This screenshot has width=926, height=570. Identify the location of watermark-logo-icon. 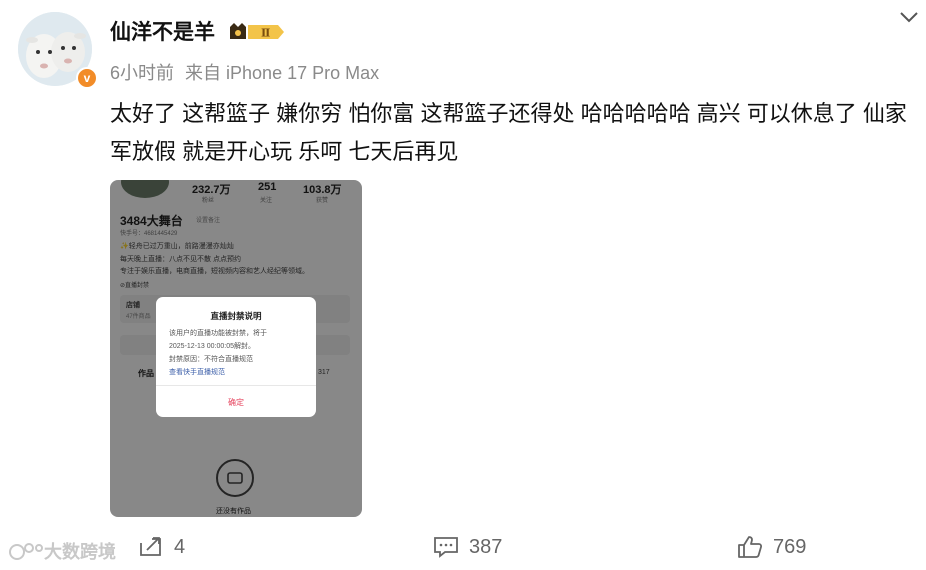
(26, 551).